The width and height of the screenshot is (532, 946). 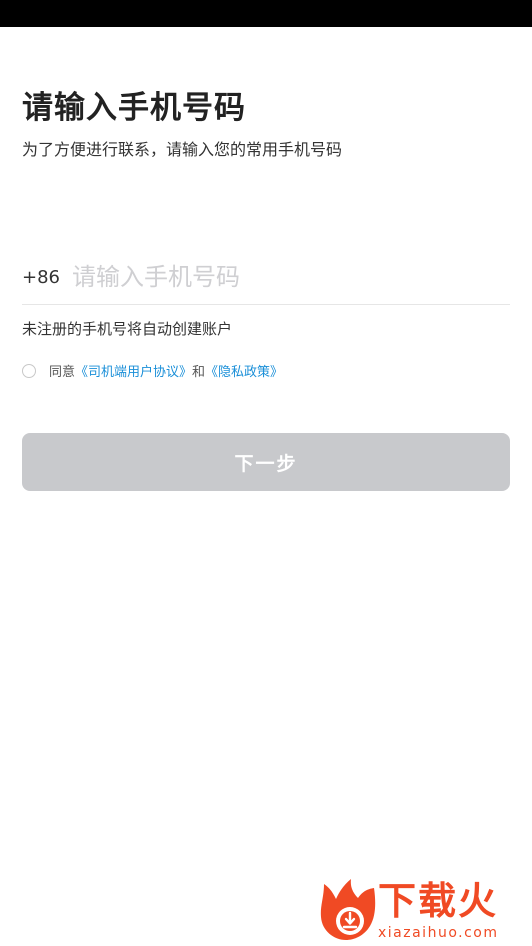 I want to click on watermark: 下载火 xiazaihuo.com, so click(x=423, y=910).